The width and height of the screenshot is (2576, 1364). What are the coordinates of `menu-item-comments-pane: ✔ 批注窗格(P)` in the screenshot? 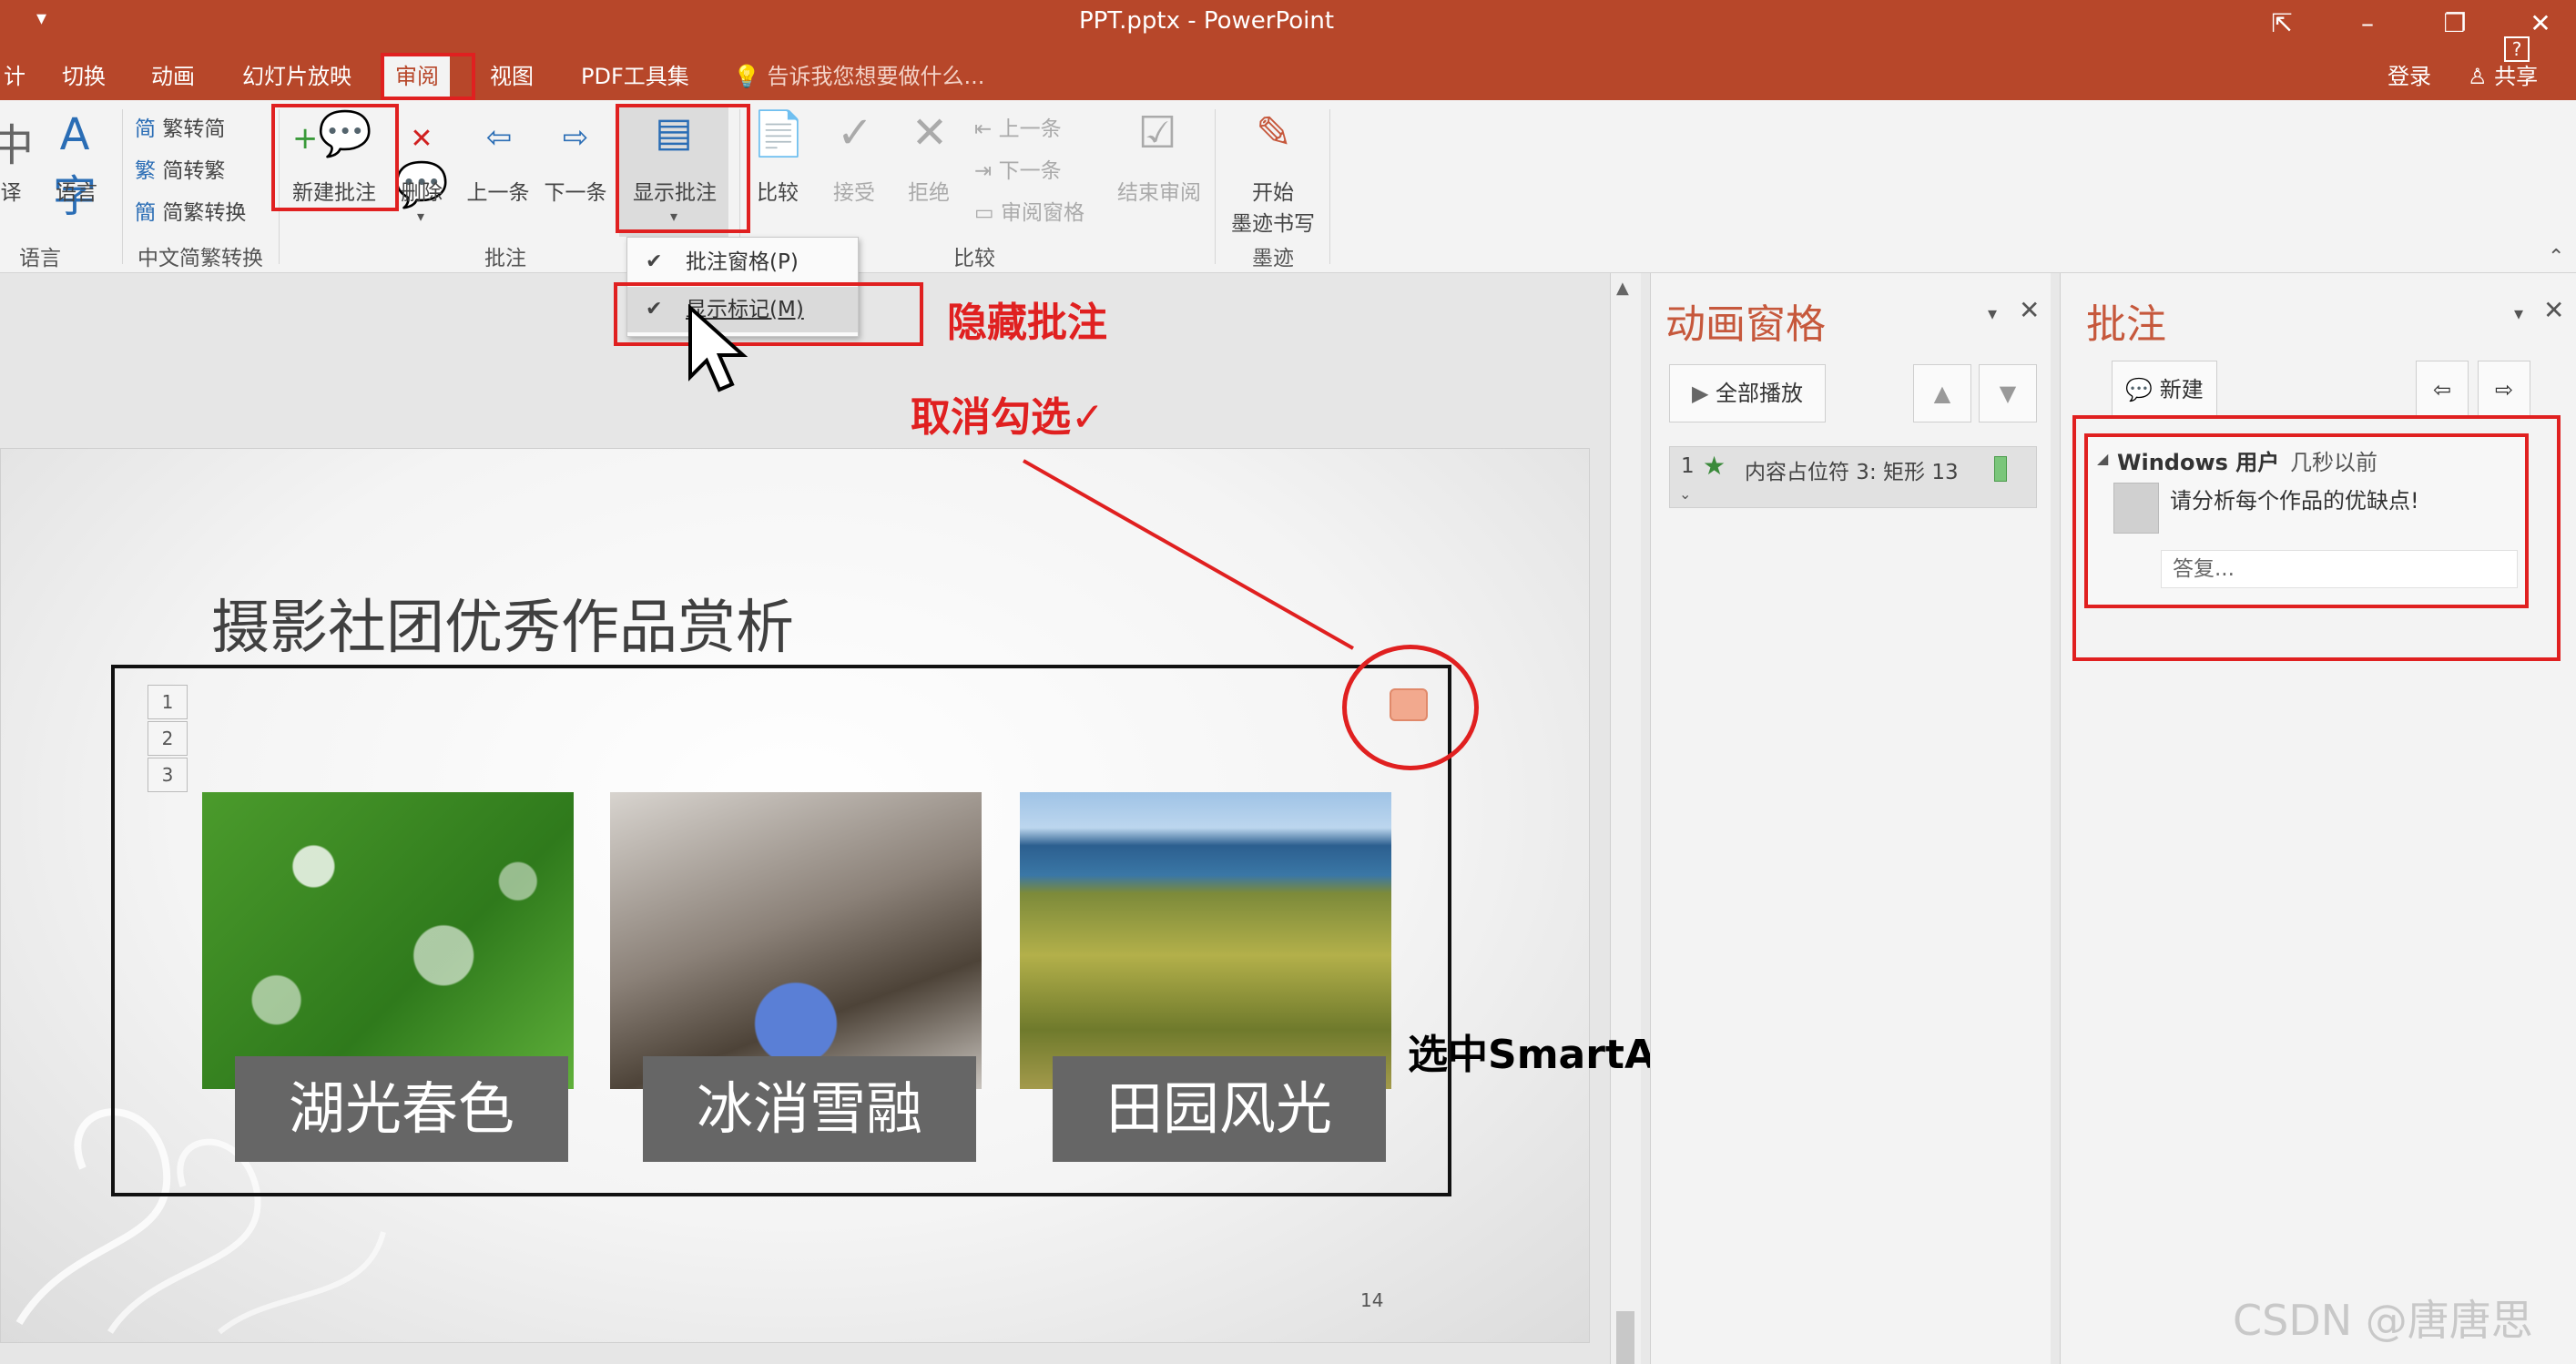 It's located at (742, 262).